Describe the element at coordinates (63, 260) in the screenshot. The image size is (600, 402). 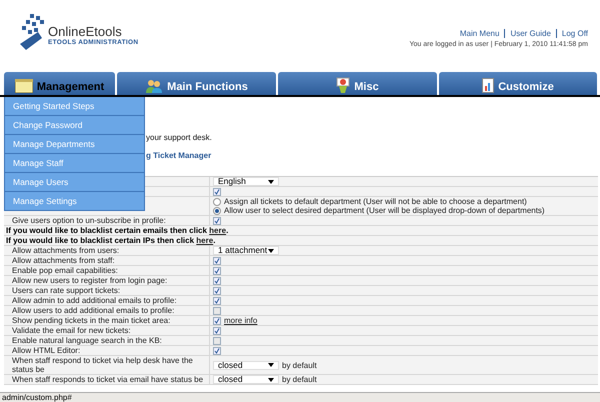
I see `setting-label: Allow attachments from staff:` at that location.